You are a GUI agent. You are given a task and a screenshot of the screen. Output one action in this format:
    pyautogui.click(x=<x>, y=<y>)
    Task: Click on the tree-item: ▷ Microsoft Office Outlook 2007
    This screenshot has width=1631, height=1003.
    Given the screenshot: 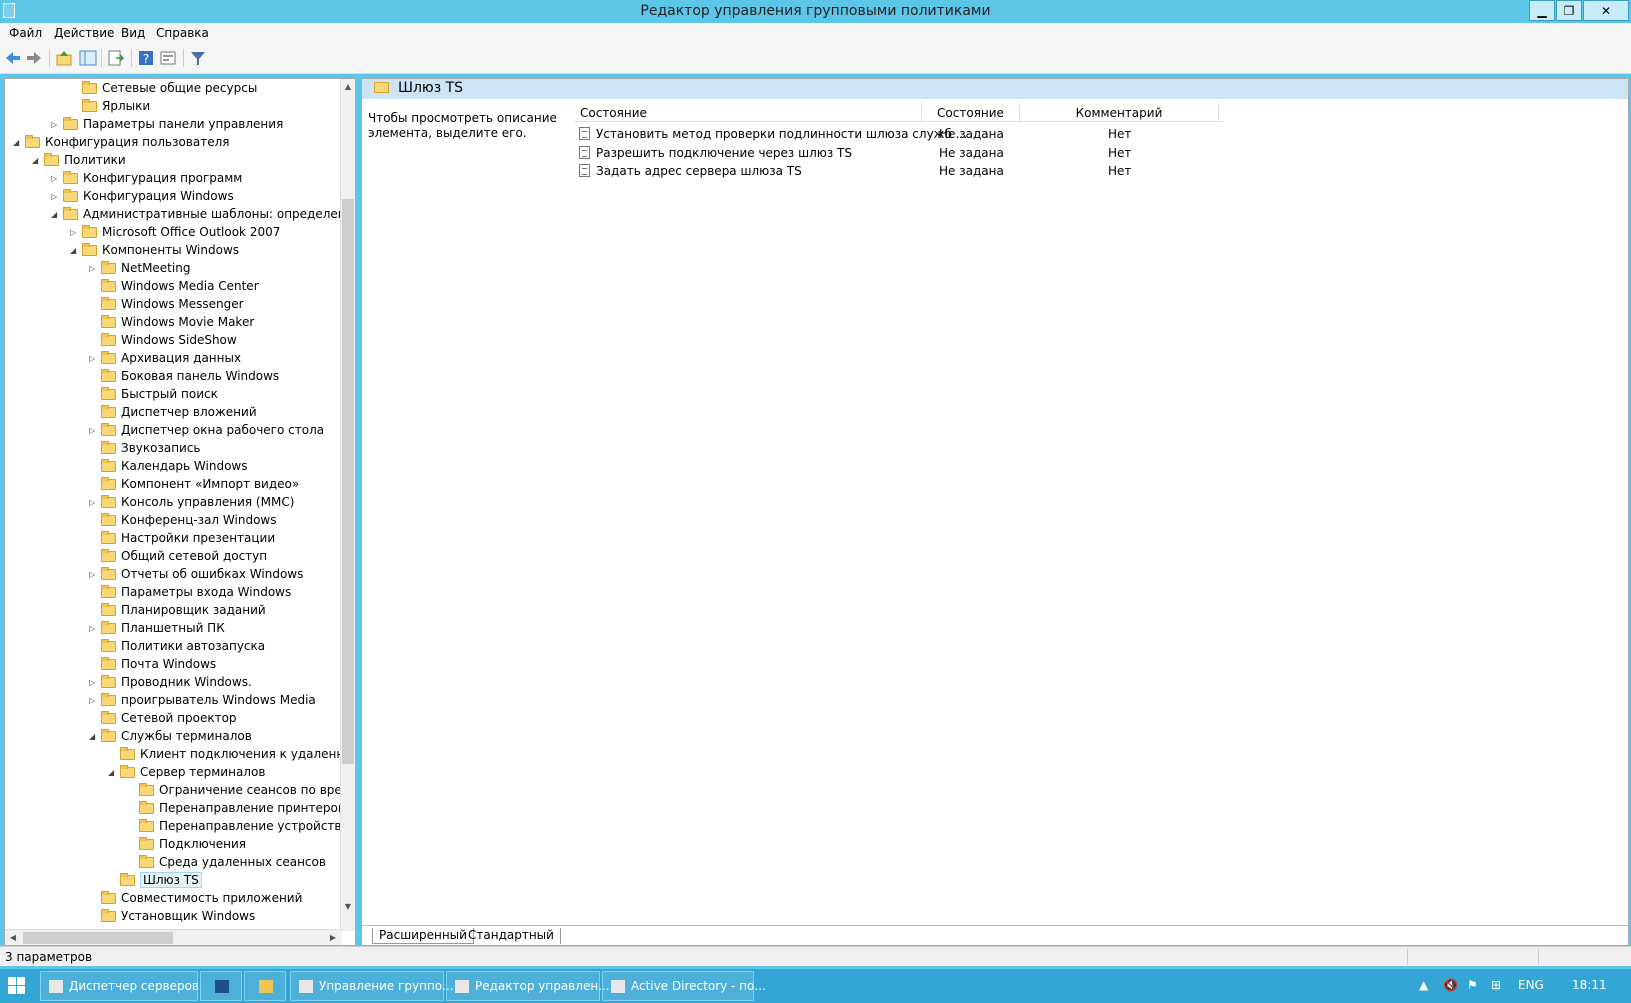 What is the action you would take?
    pyautogui.click(x=173, y=233)
    